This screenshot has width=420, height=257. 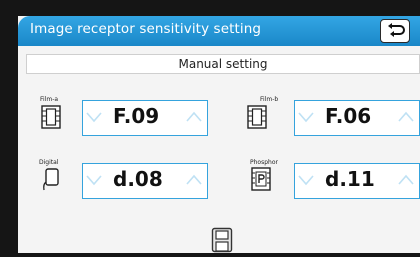 I want to click on sensitivity-spinner-phosphor: d.11, so click(x=357, y=181).